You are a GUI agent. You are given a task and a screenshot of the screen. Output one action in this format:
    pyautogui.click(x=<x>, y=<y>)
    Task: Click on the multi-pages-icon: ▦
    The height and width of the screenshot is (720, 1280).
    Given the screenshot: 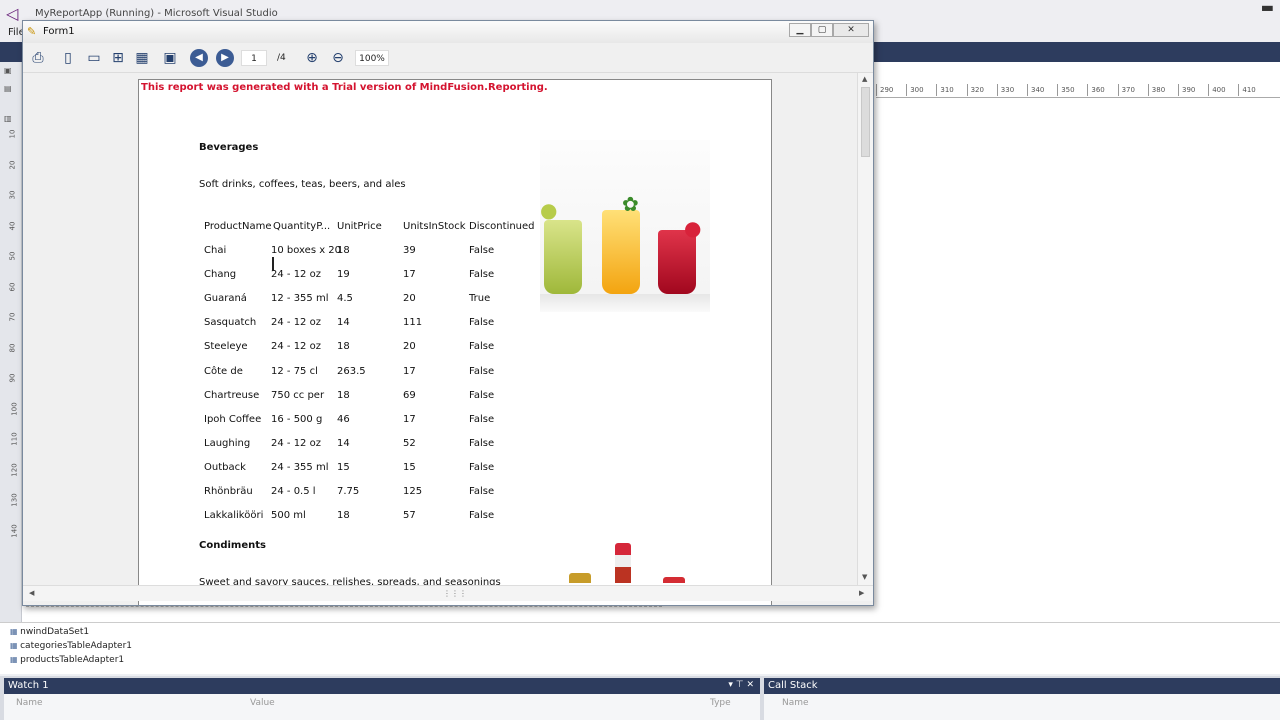 What is the action you would take?
    pyautogui.click(x=142, y=58)
    